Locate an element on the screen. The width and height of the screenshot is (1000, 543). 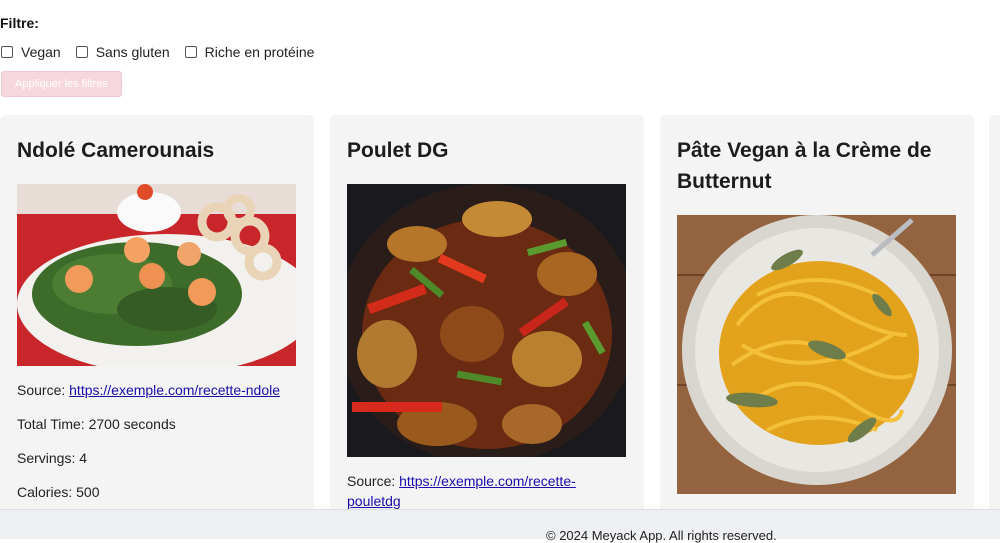
recipe-title-line1: Pâte Vegan à la Crème de is located at coordinates (804, 150).